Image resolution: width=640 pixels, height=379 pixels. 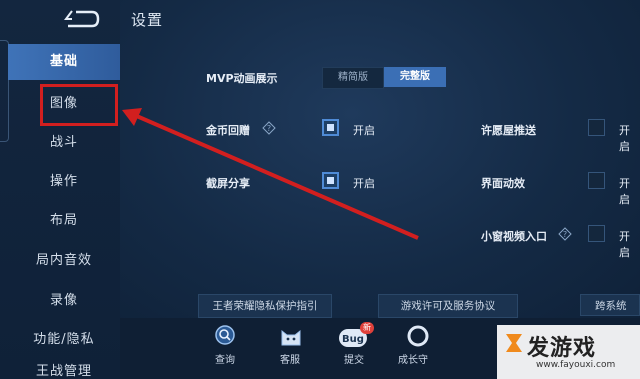 I want to click on watermark-url: www.fayouxi.com, so click(x=576, y=365).